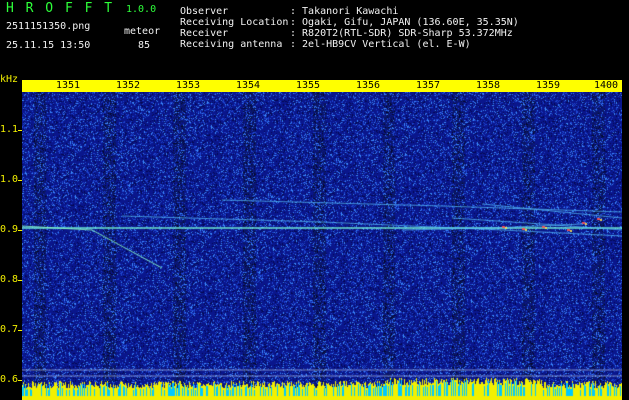 The image size is (629, 400). Describe the element at coordinates (368, 85) in the screenshot. I see `time-label: 1356` at that location.